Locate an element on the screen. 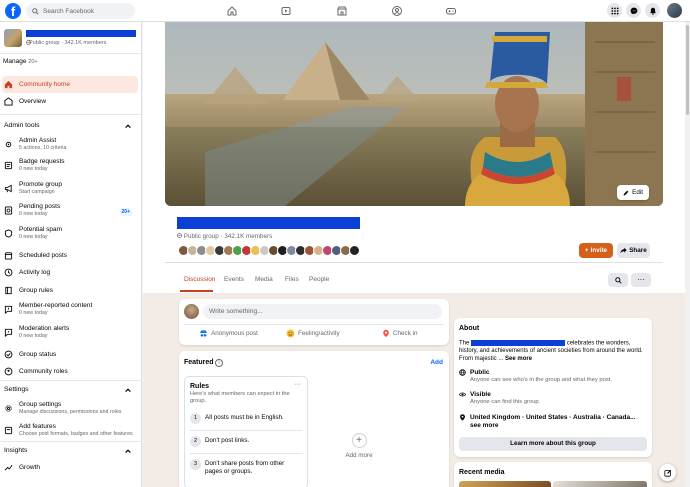  search-placeholder: Search Facebook is located at coordinates (68, 11).